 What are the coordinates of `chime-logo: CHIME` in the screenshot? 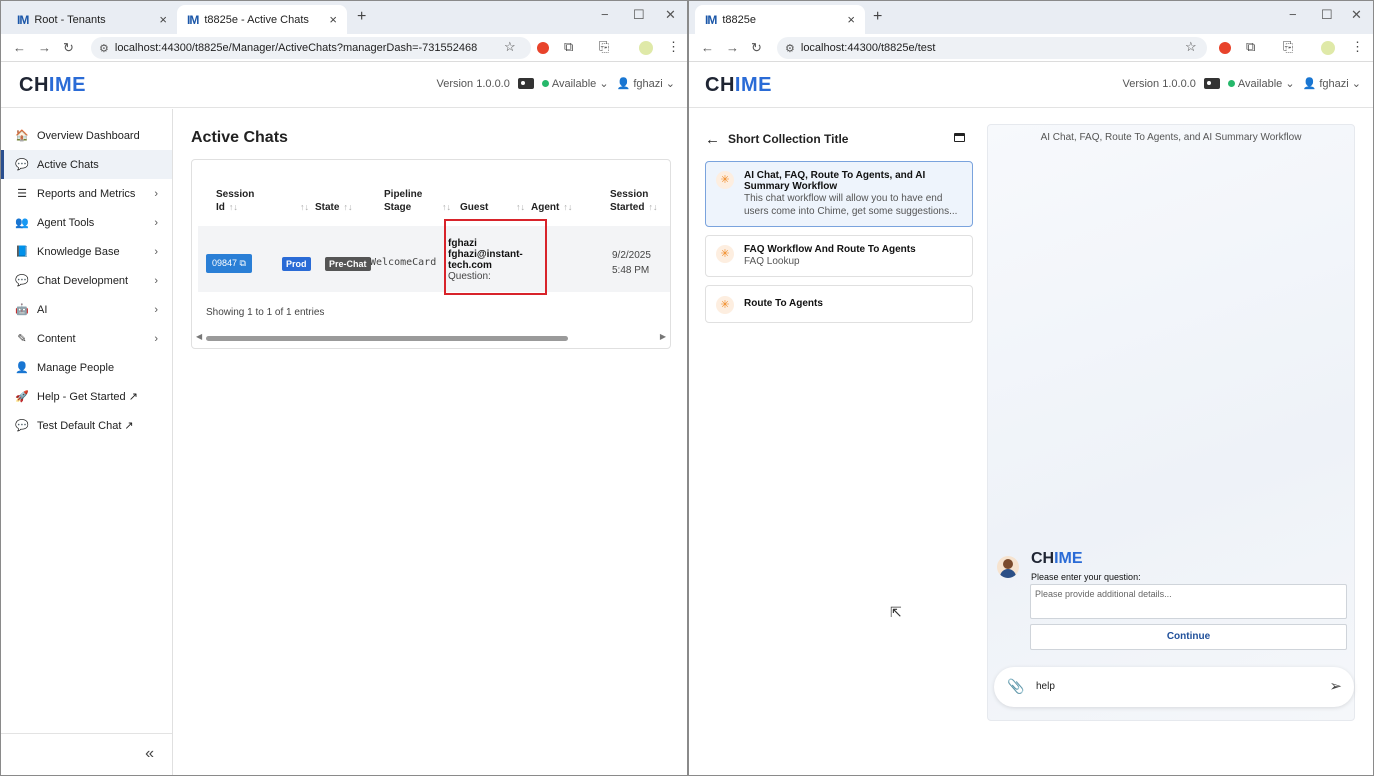 It's located at (52, 85).